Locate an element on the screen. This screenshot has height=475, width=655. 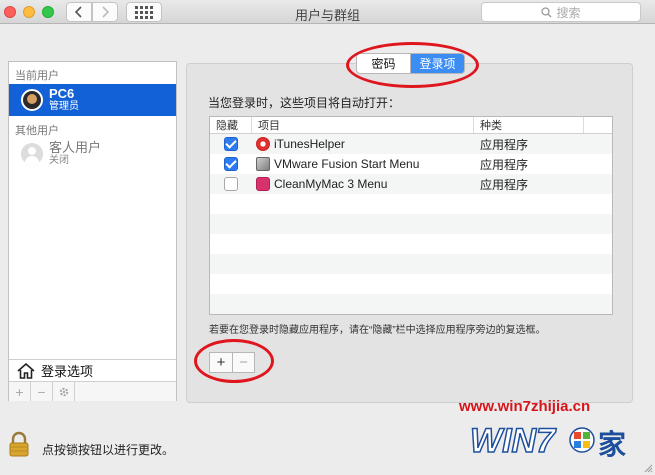
table-row: CleanMyMac 3 Menu 应用程序 is located at coordinates (411, 184).